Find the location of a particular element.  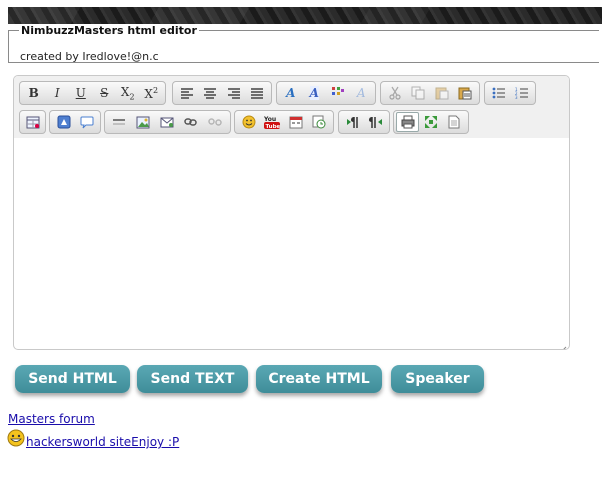

right-to-left-icon is located at coordinates (375, 122).